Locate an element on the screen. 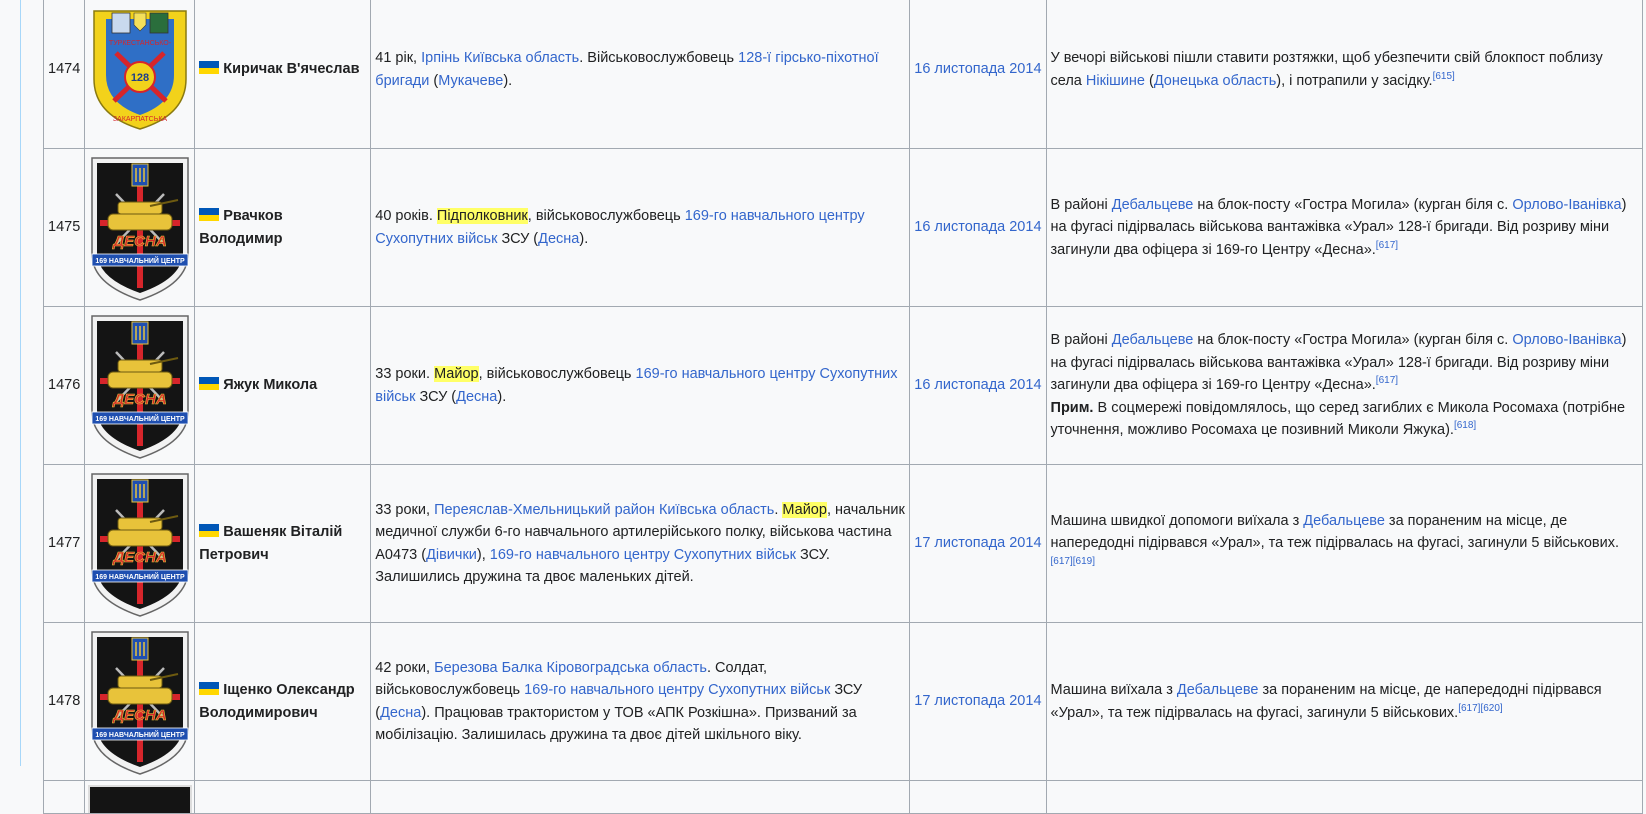  emblem-title-text: ДЕСНА is located at coordinates (138, 399).